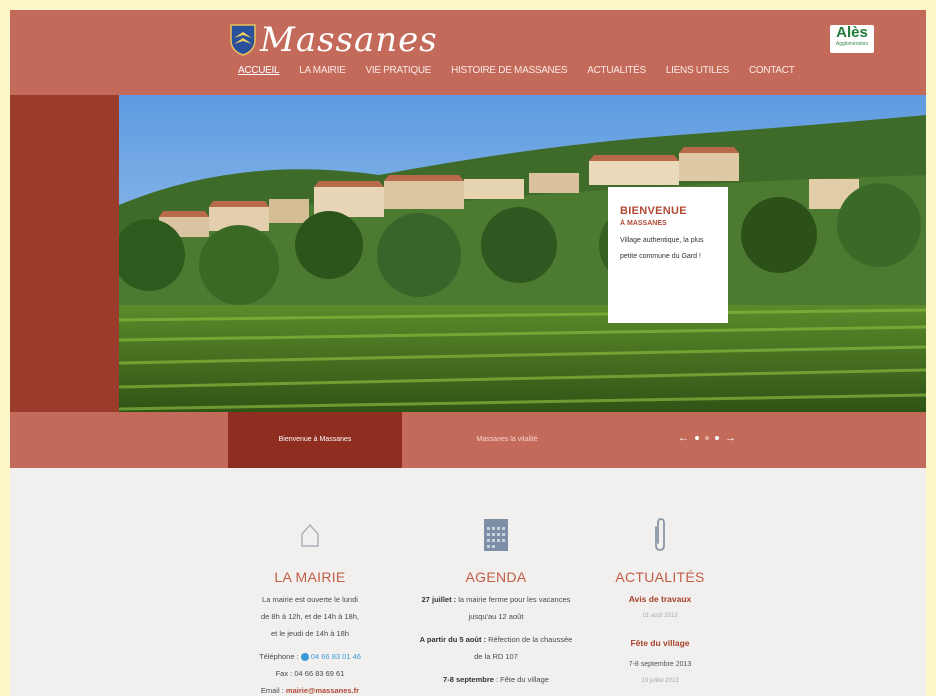 This screenshot has height=696, width=936. Describe the element at coordinates (243, 40) in the screenshot. I see `coat-of-arms-icon` at that location.